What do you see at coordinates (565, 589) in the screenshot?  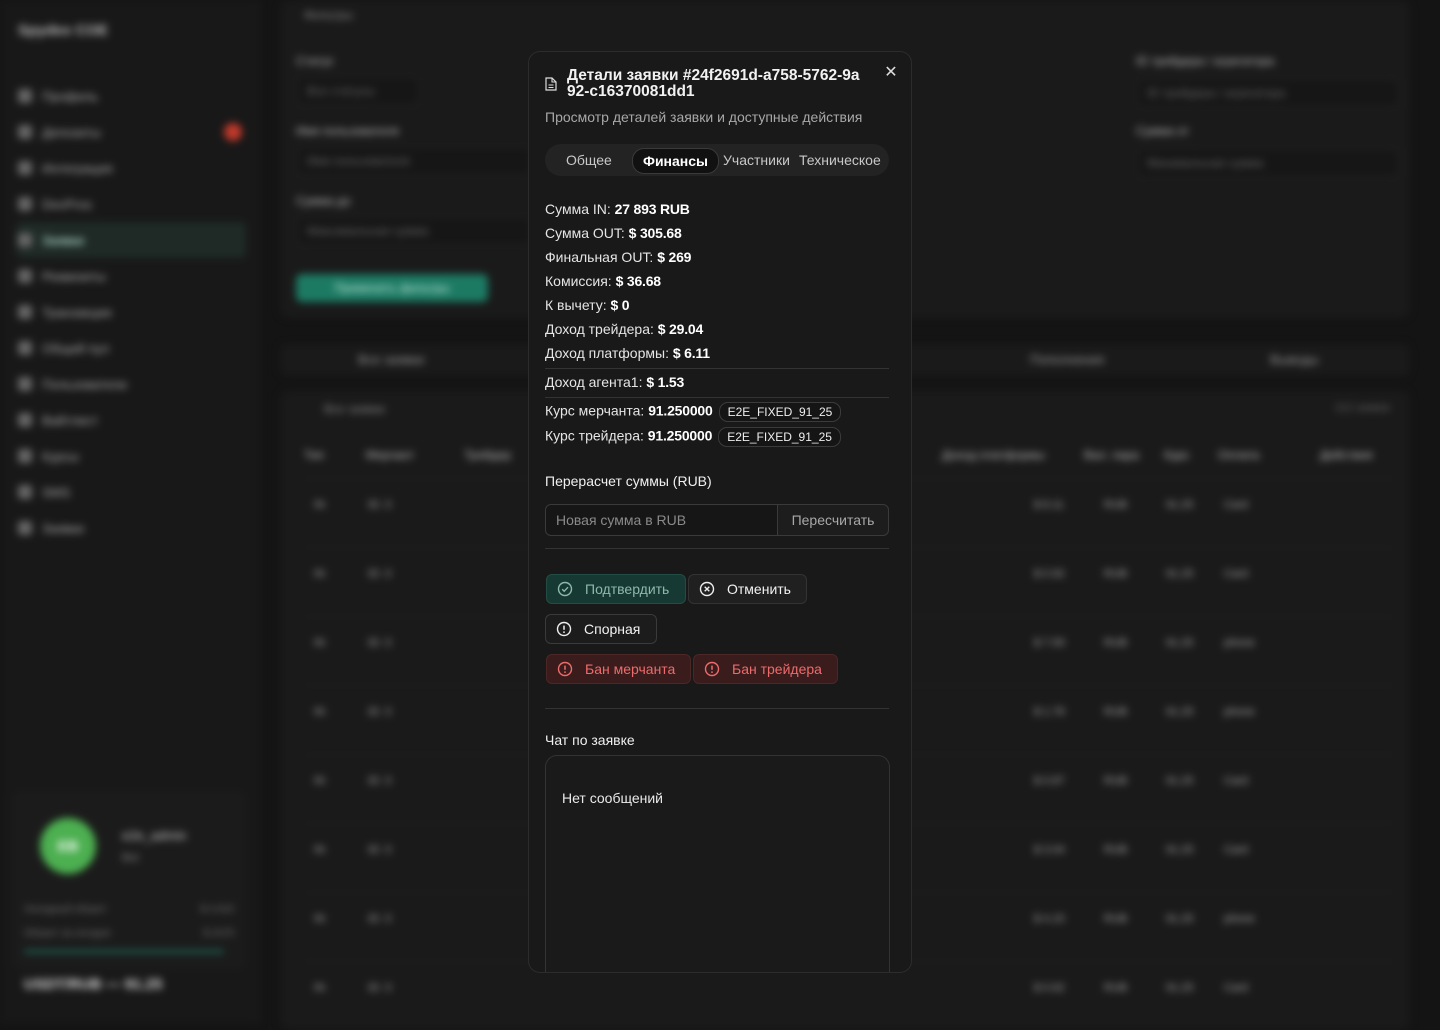 I see `check-circle-icon` at bounding box center [565, 589].